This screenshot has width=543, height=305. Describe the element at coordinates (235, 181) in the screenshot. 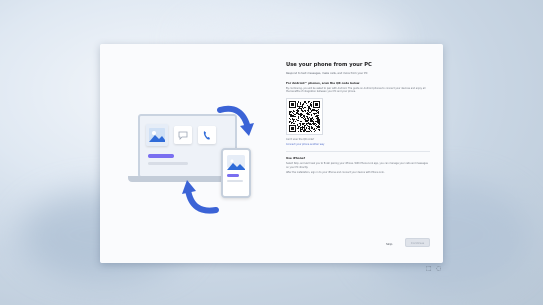

I see `placeholder-bar` at that location.